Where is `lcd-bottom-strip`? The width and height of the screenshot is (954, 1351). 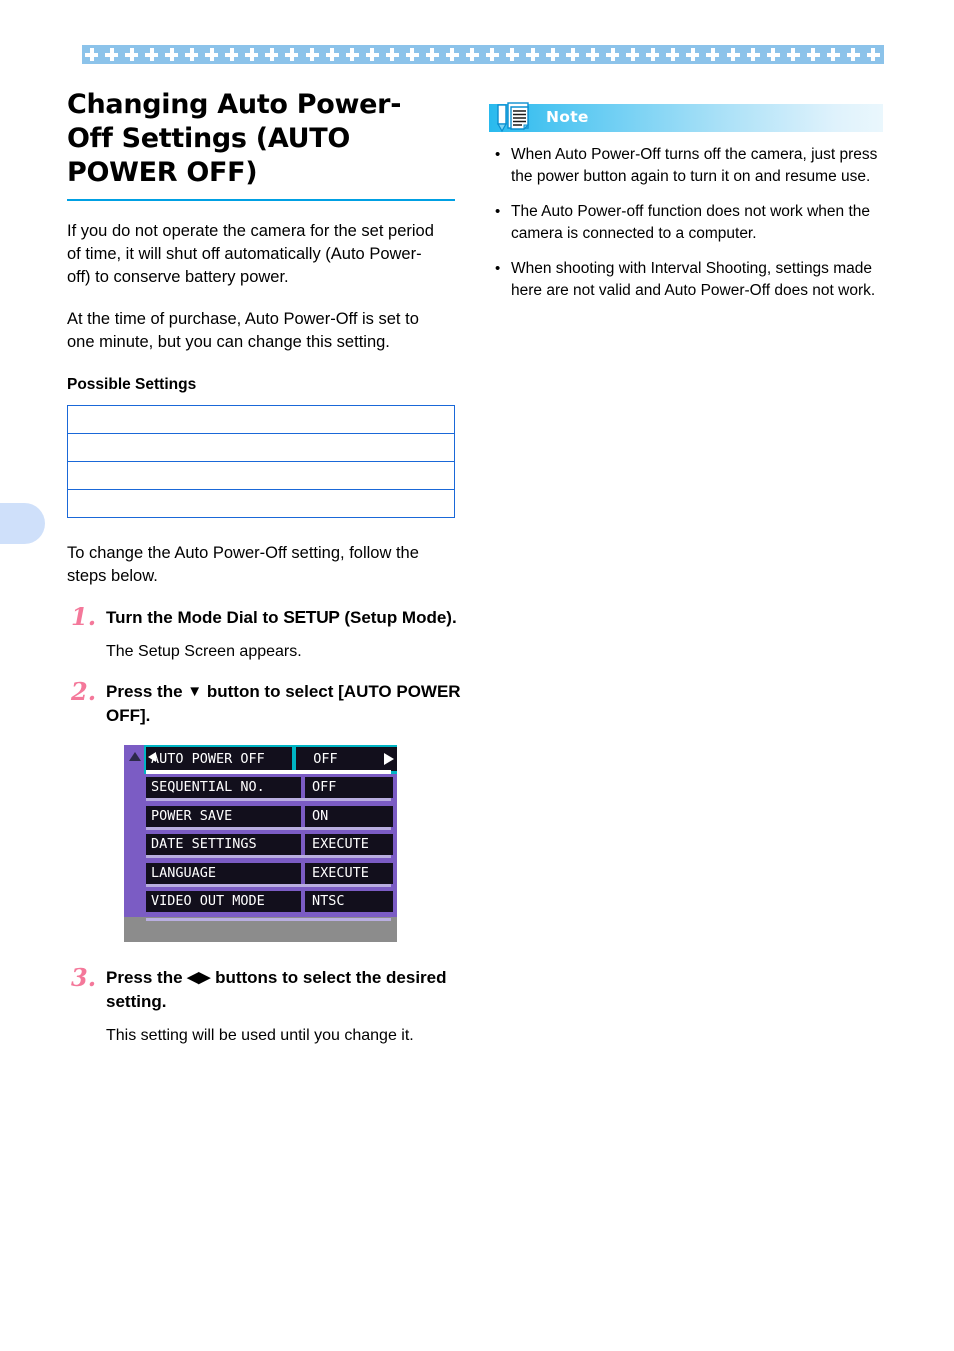
lcd-bottom-strip is located at coordinates (260, 929).